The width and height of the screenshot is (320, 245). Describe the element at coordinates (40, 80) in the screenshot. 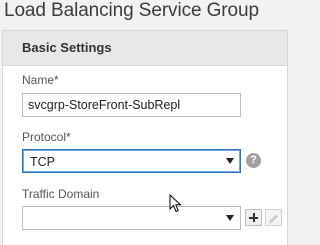

I see `name-label: Name*` at that location.